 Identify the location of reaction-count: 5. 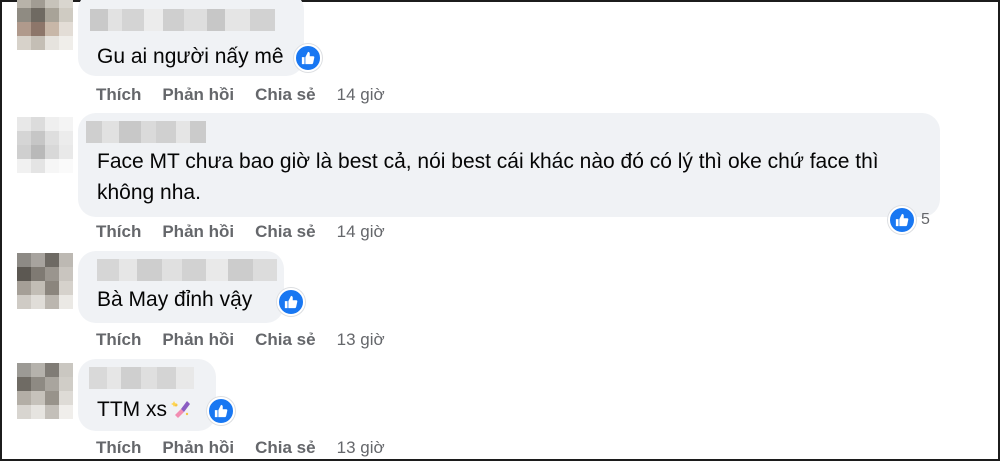
(925, 220).